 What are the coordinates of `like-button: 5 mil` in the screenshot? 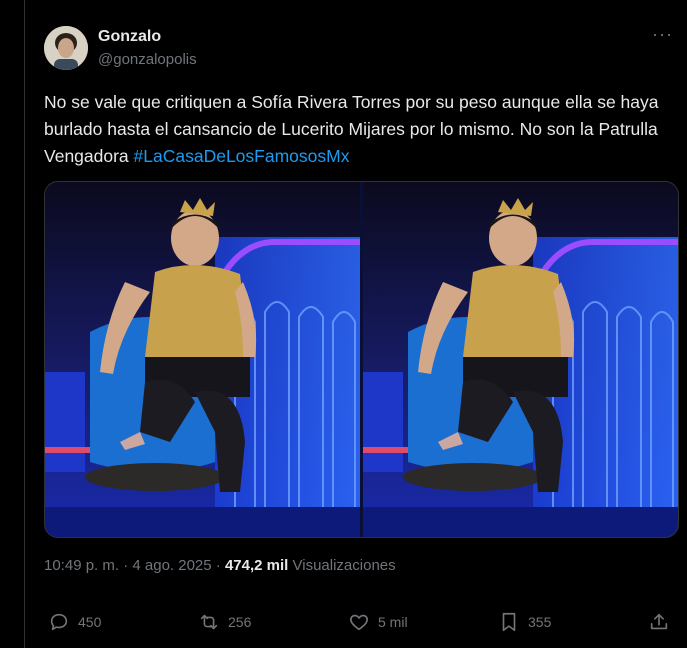 It's located at (378, 622).